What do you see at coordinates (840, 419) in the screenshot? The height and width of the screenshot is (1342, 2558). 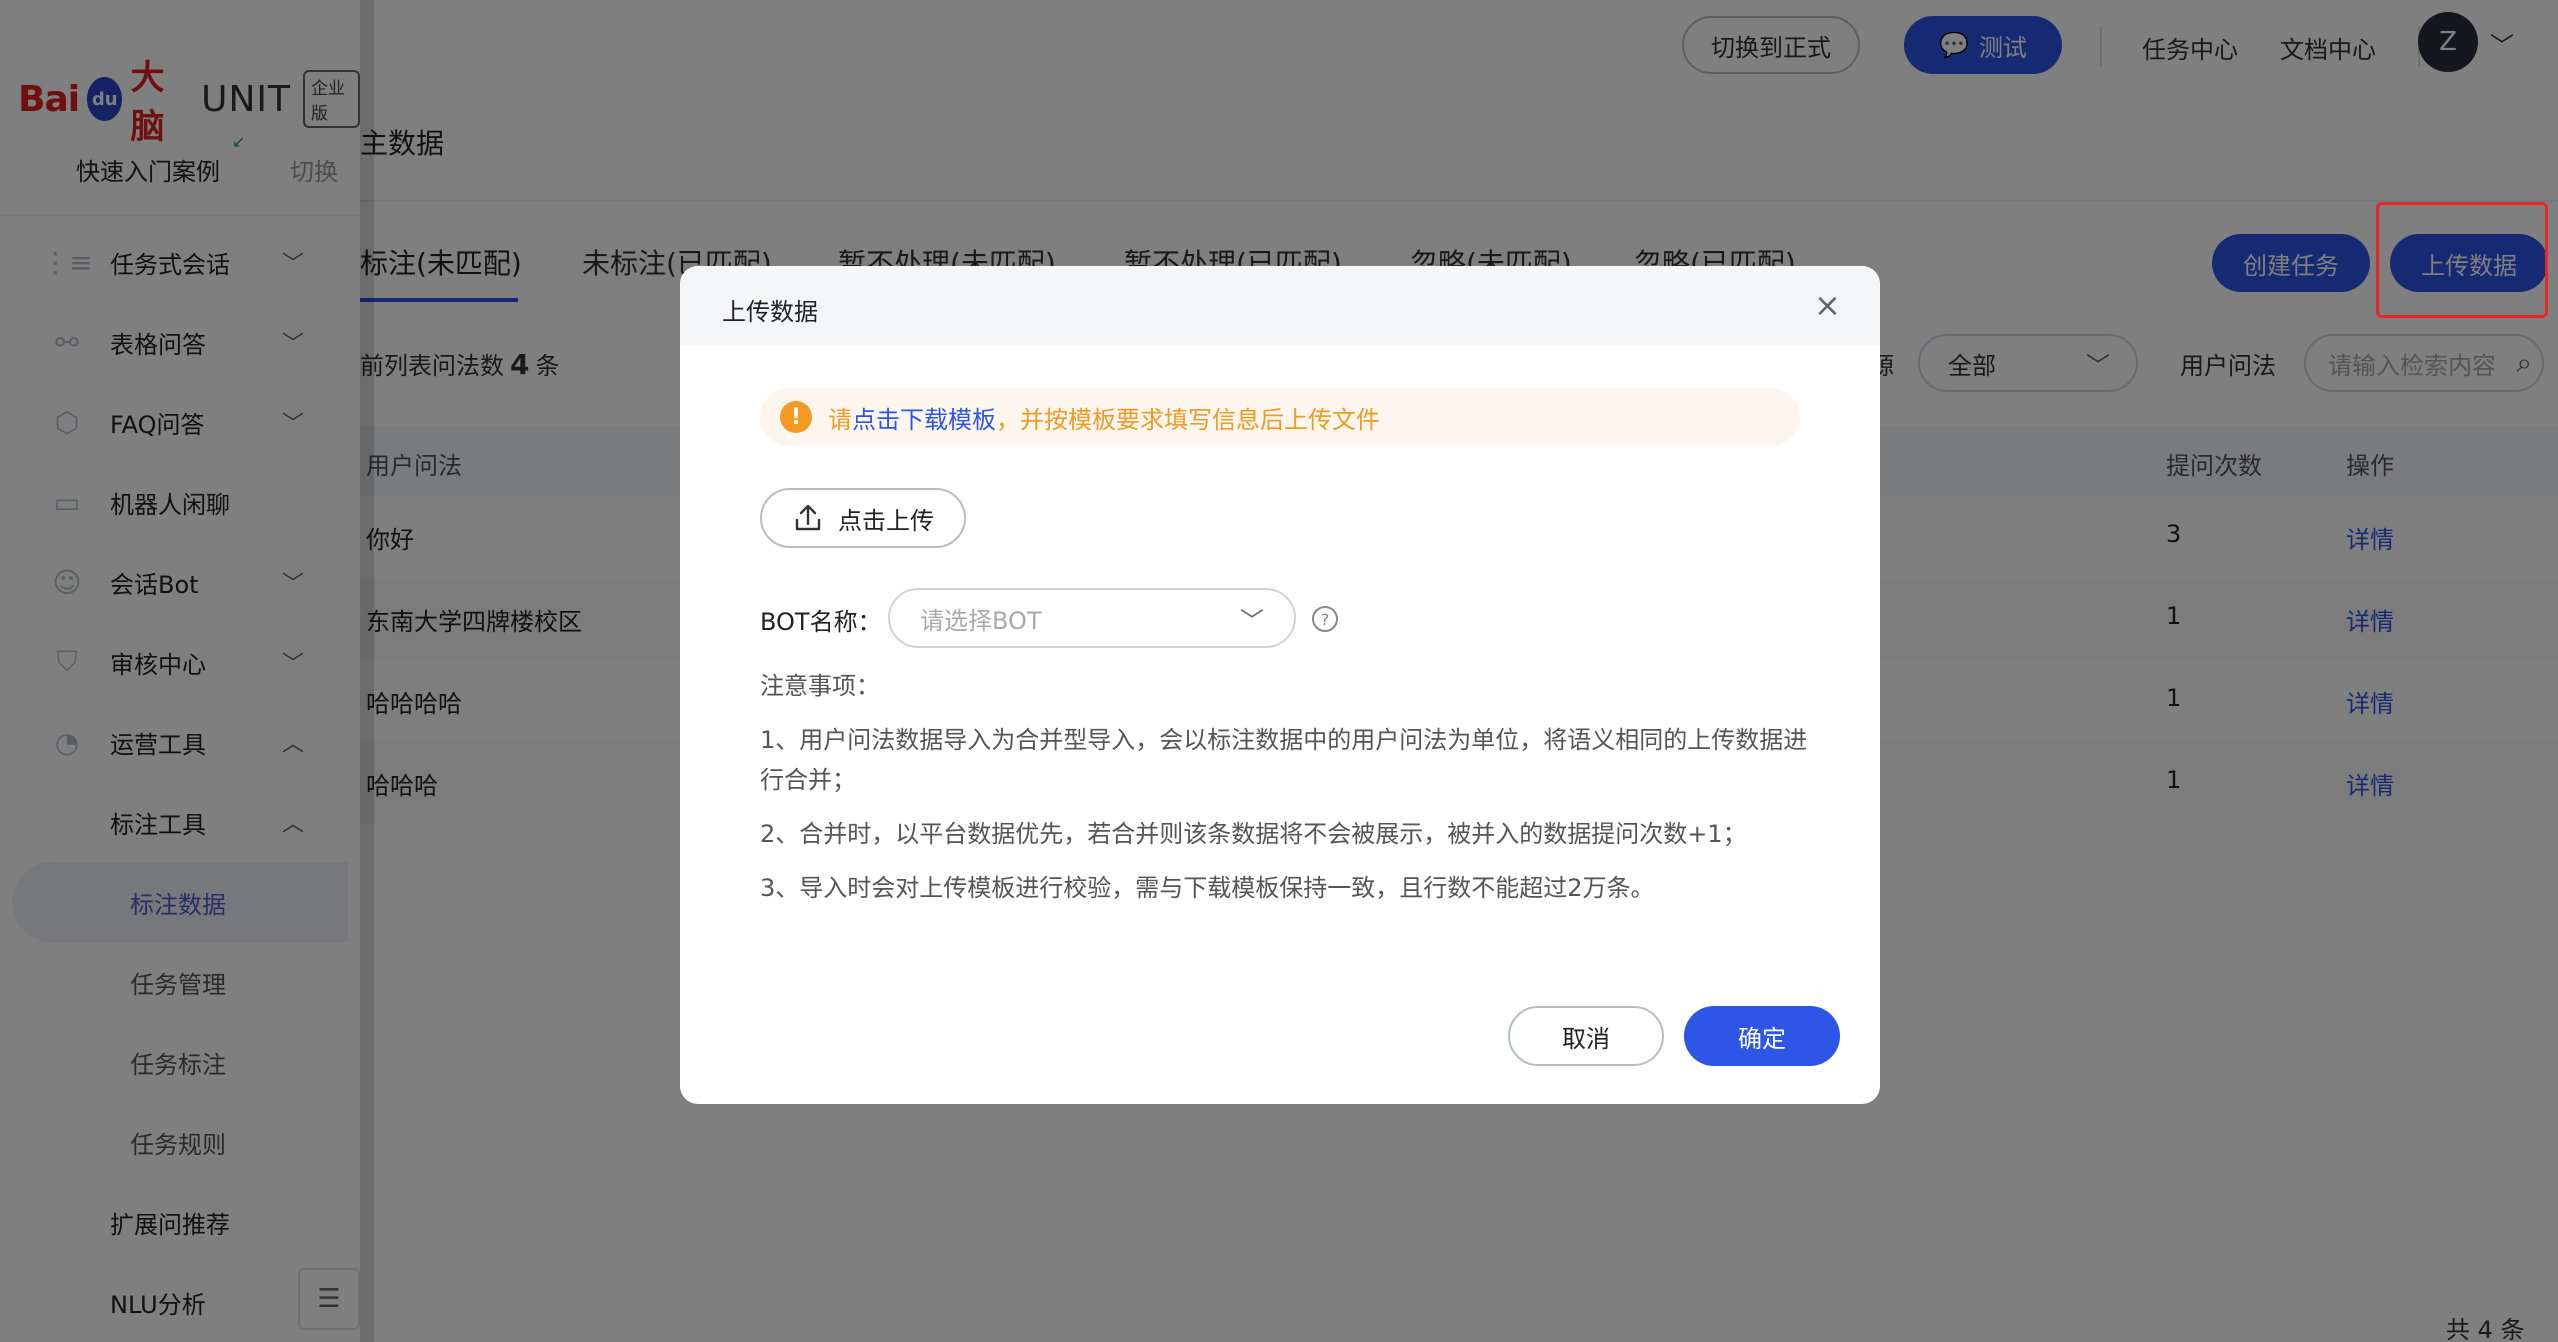 I see `notice-pre: 请` at bounding box center [840, 419].